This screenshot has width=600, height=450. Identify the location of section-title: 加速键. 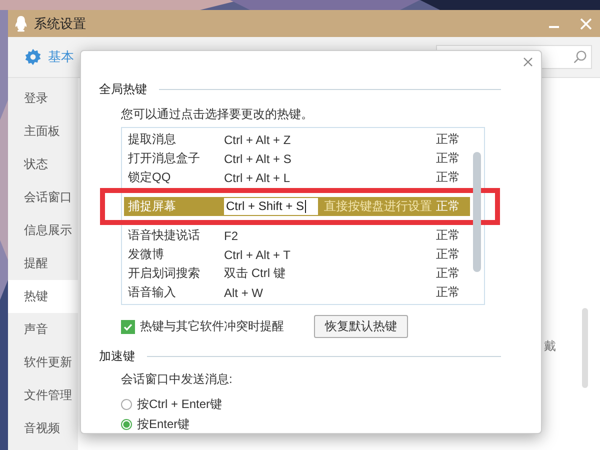
(117, 356).